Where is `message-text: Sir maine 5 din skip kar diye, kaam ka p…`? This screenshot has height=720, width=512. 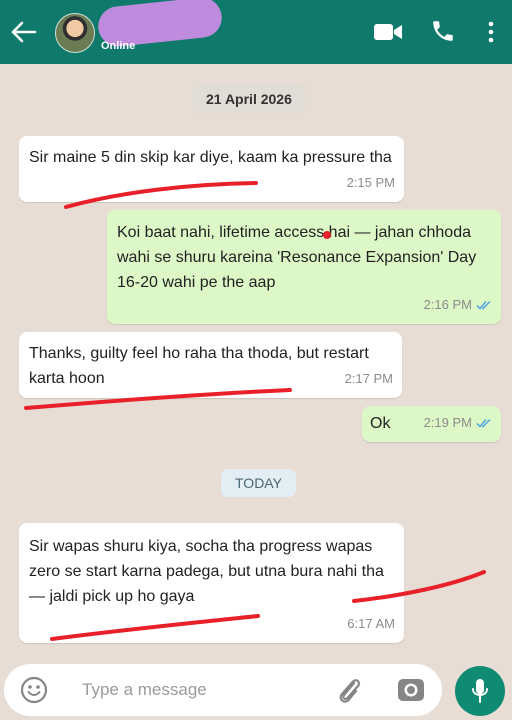
message-text: Sir maine 5 din skip kar diye, kaam ka p… is located at coordinates (210, 157).